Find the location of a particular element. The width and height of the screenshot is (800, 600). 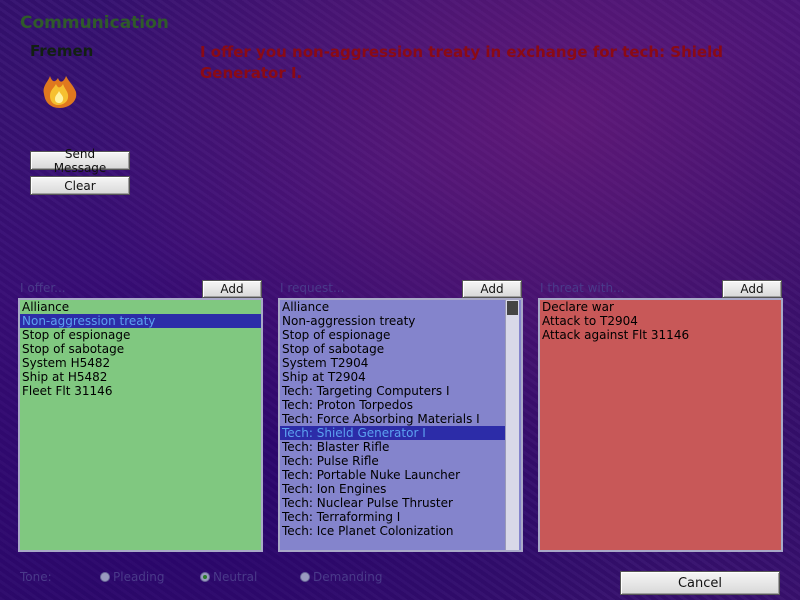

tone-radio-neutral: Neutral is located at coordinates (228, 577).